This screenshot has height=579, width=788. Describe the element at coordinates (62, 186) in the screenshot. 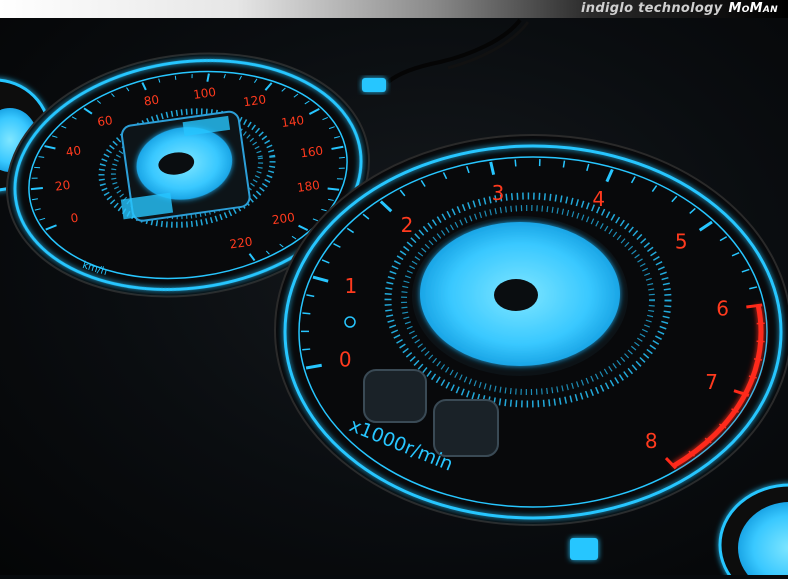

I see `speedo-label: 20` at that location.